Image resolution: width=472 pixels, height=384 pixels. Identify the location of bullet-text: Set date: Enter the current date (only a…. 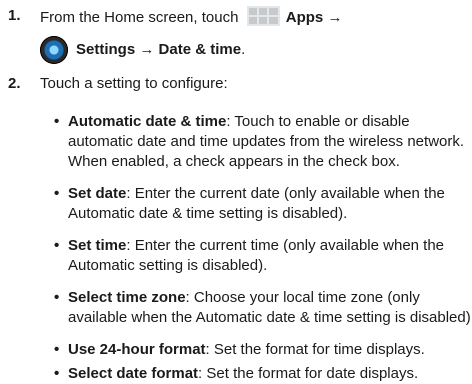
(270, 204).